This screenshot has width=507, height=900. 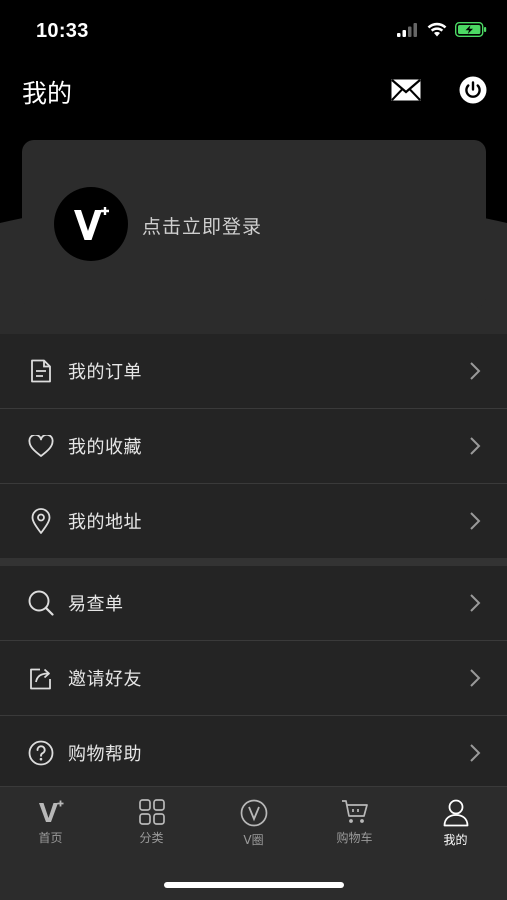 I want to click on menu-item-invite-friends: 邀请好友, so click(x=253, y=678).